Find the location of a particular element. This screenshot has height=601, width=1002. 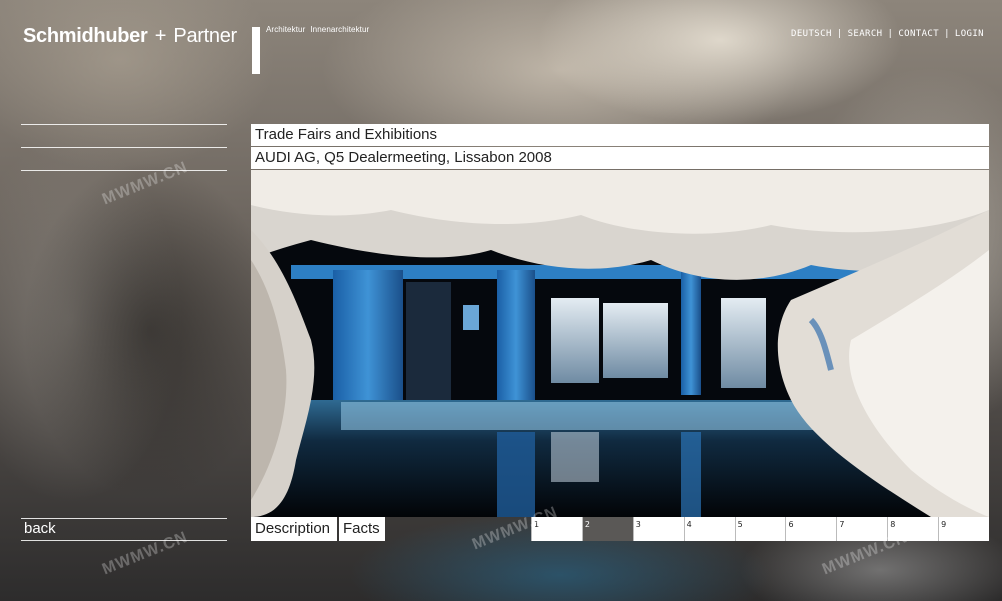

bottom-bar: Description Facts 1 2 3 4 5 6 7 8 9 is located at coordinates (620, 529).